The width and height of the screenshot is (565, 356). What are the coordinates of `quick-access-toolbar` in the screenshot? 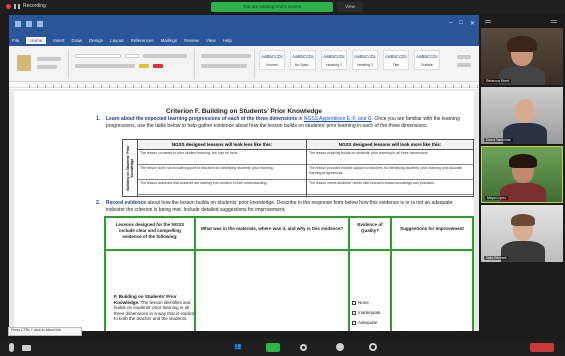 It's located at (29, 24).